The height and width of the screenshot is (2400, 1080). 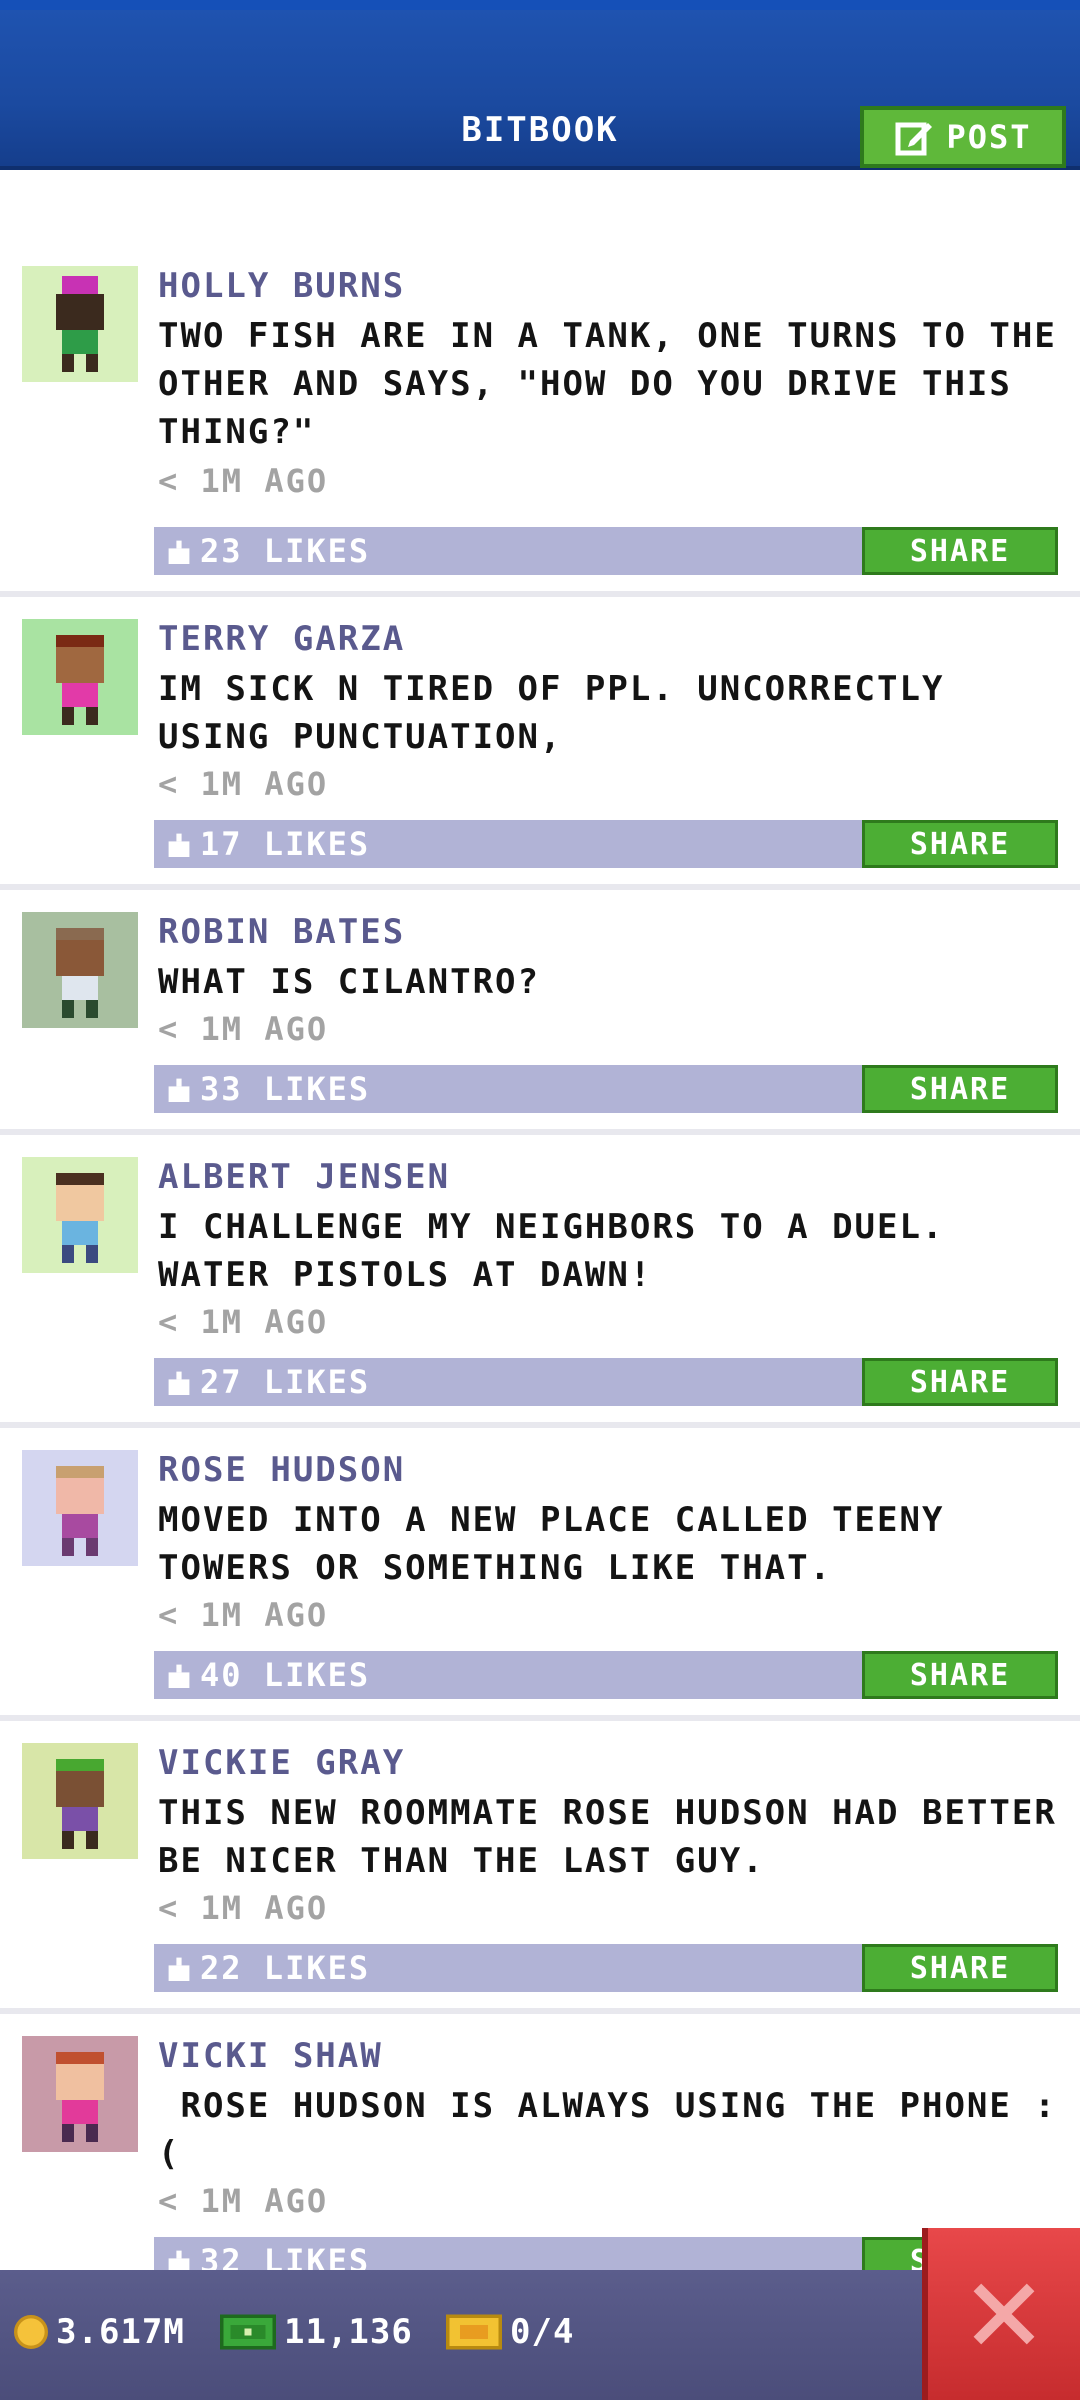 What do you see at coordinates (285, 1382) in the screenshot?
I see `like-count: 27 LIKES` at bounding box center [285, 1382].